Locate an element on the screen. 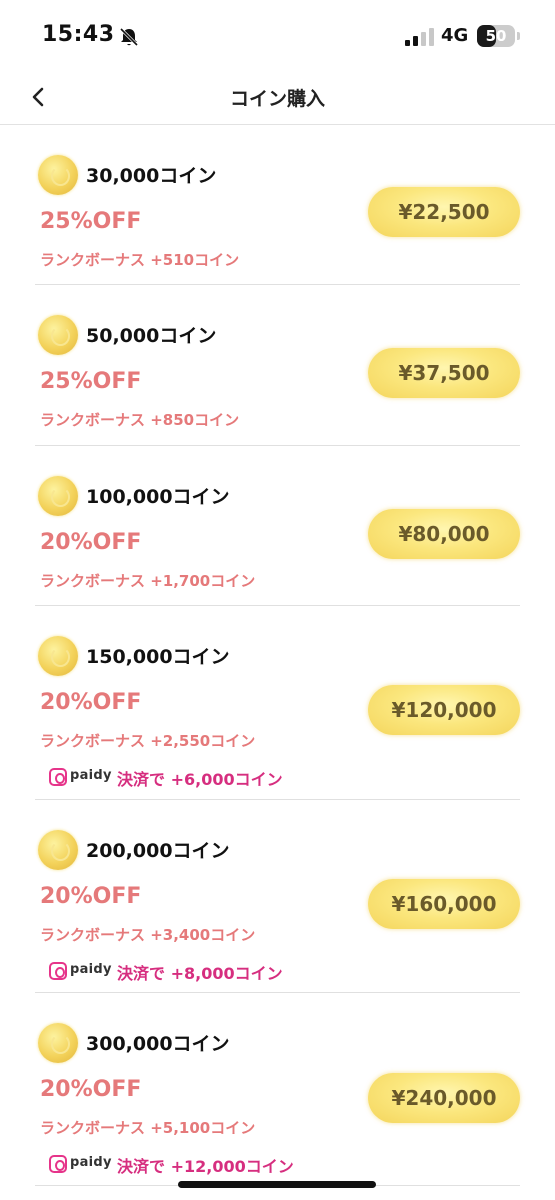 This screenshot has width=555, height=1200. rank-bonus-label: ランクボーナス +2,550コイン is located at coordinates (148, 741).